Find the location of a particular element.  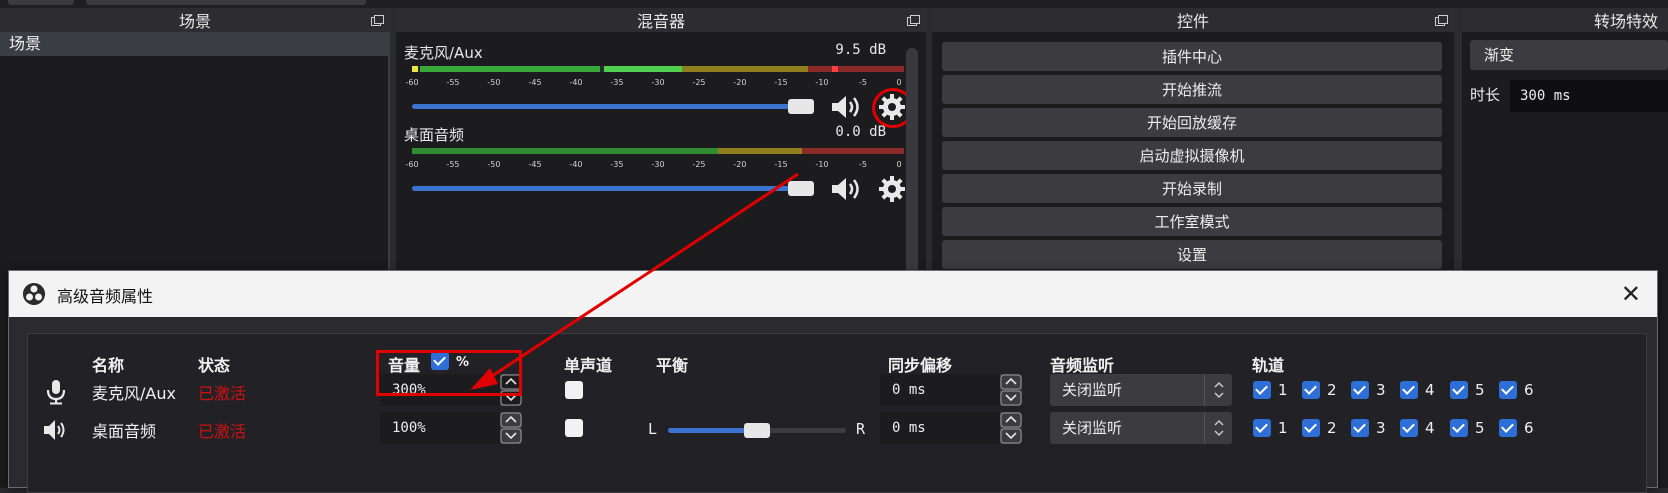

header-status: 状态 is located at coordinates (214, 365).